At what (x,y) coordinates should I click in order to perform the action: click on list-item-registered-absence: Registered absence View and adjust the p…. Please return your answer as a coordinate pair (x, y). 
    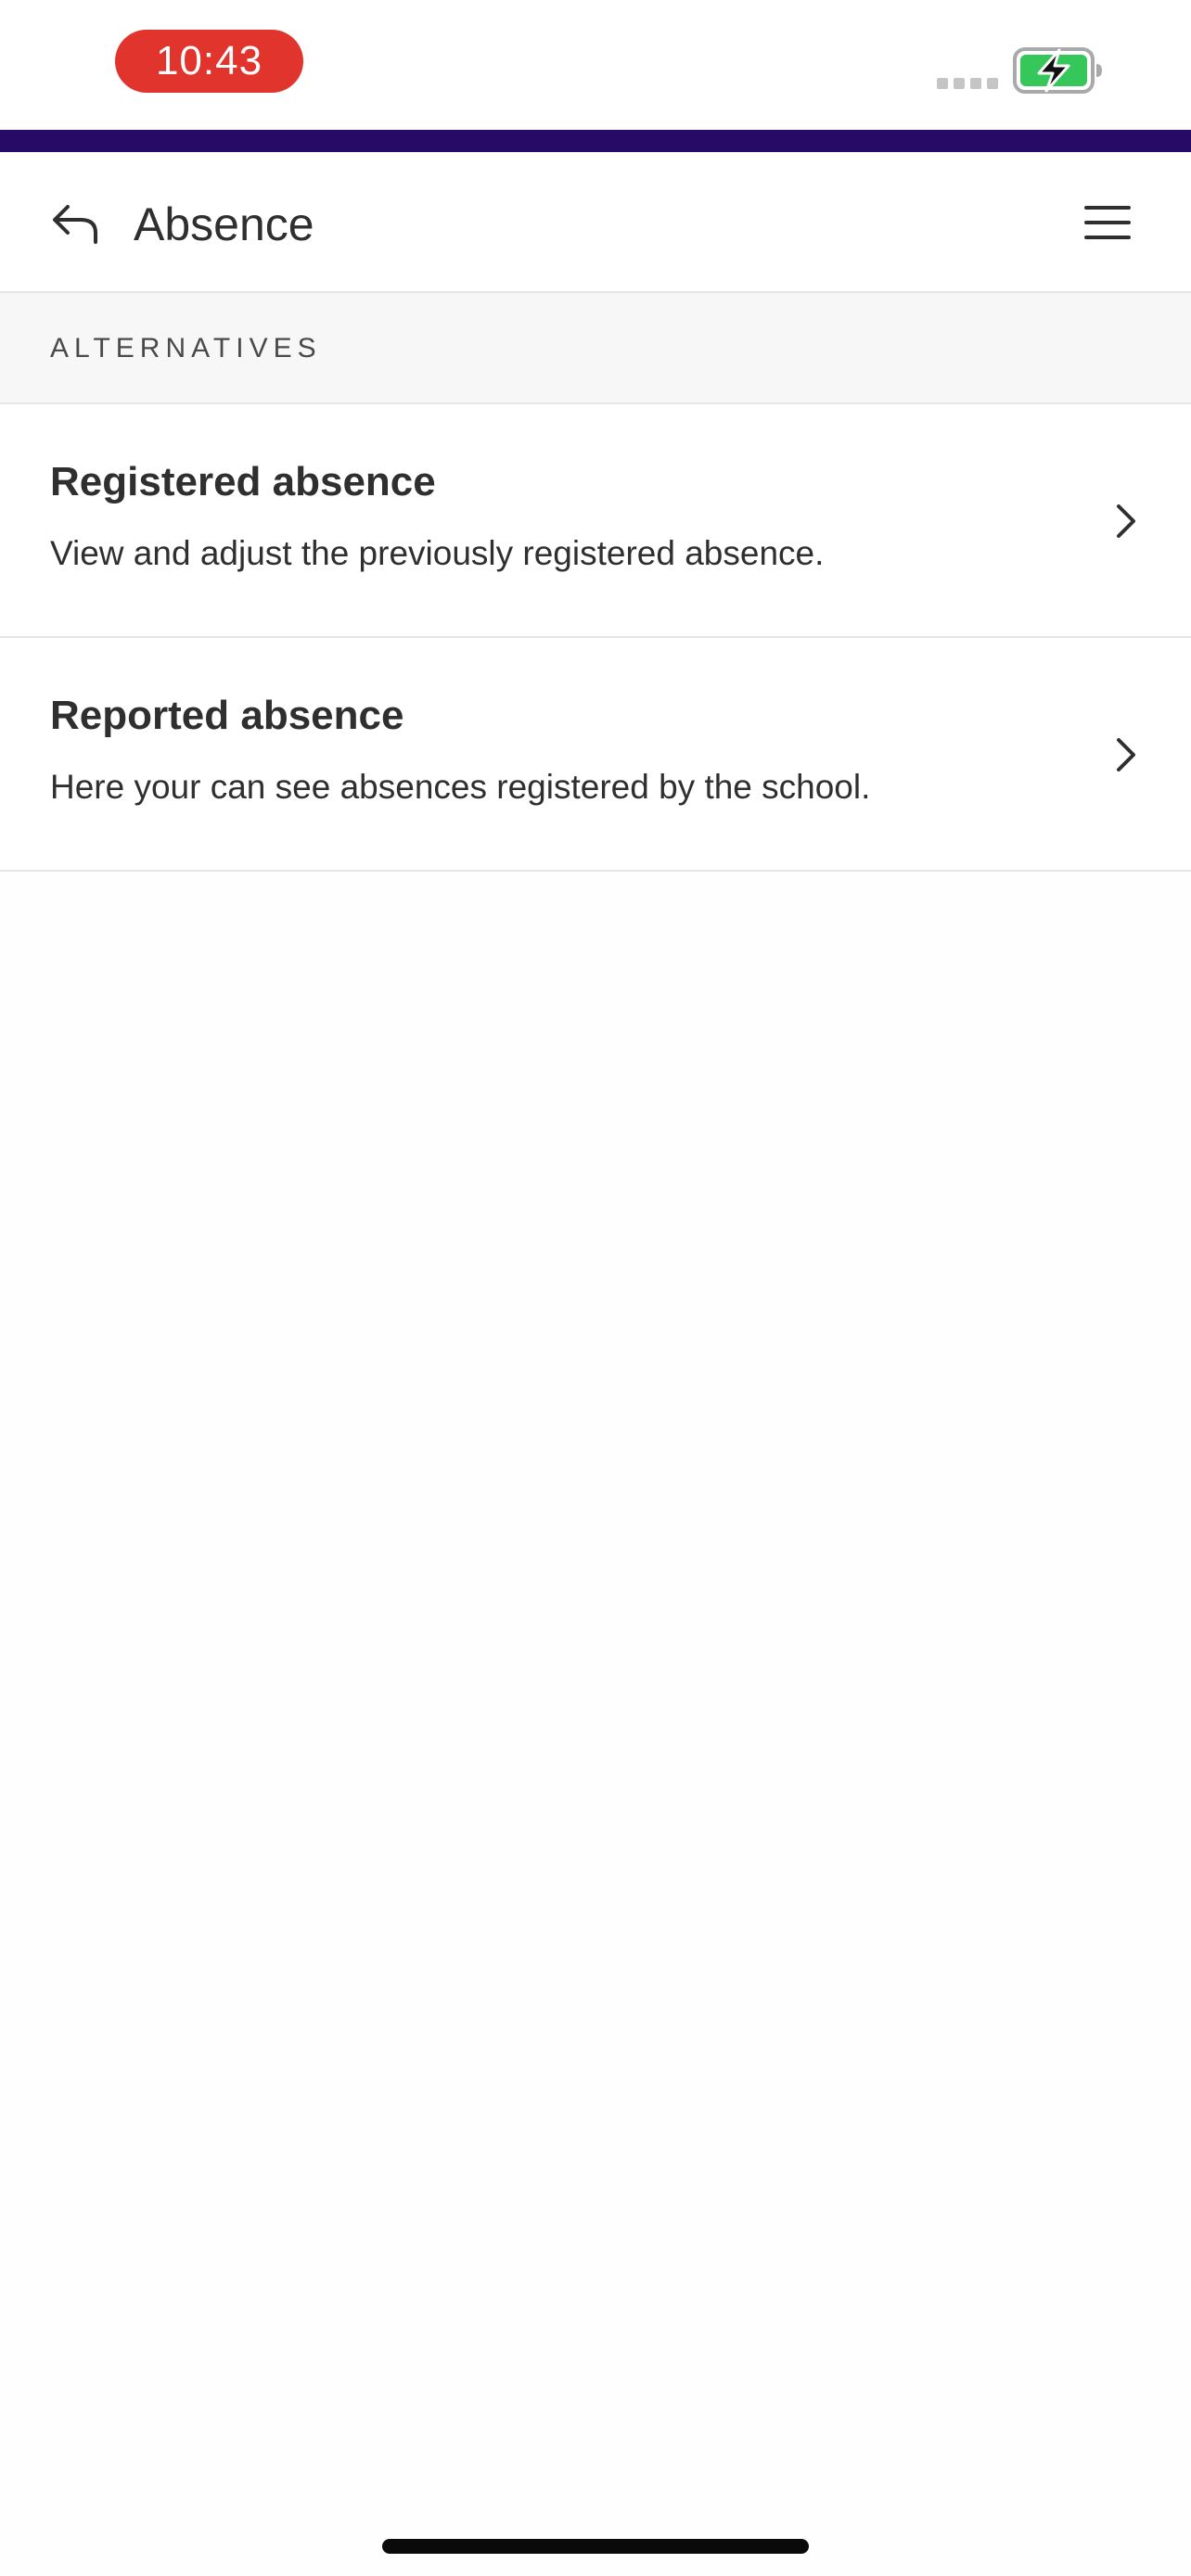
    Looking at the image, I should click on (595, 521).